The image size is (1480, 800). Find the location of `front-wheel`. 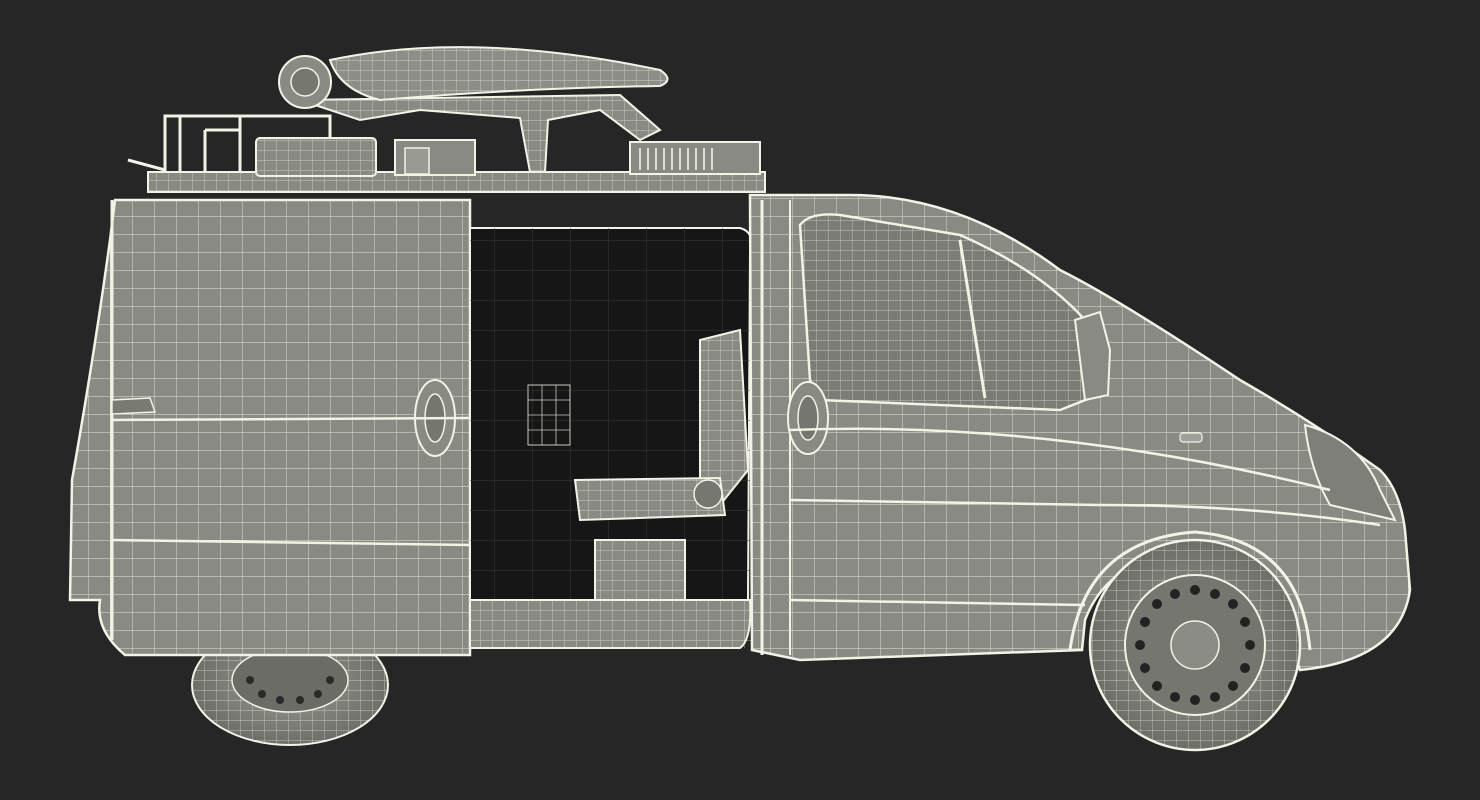

front-wheel is located at coordinates (1195, 645).